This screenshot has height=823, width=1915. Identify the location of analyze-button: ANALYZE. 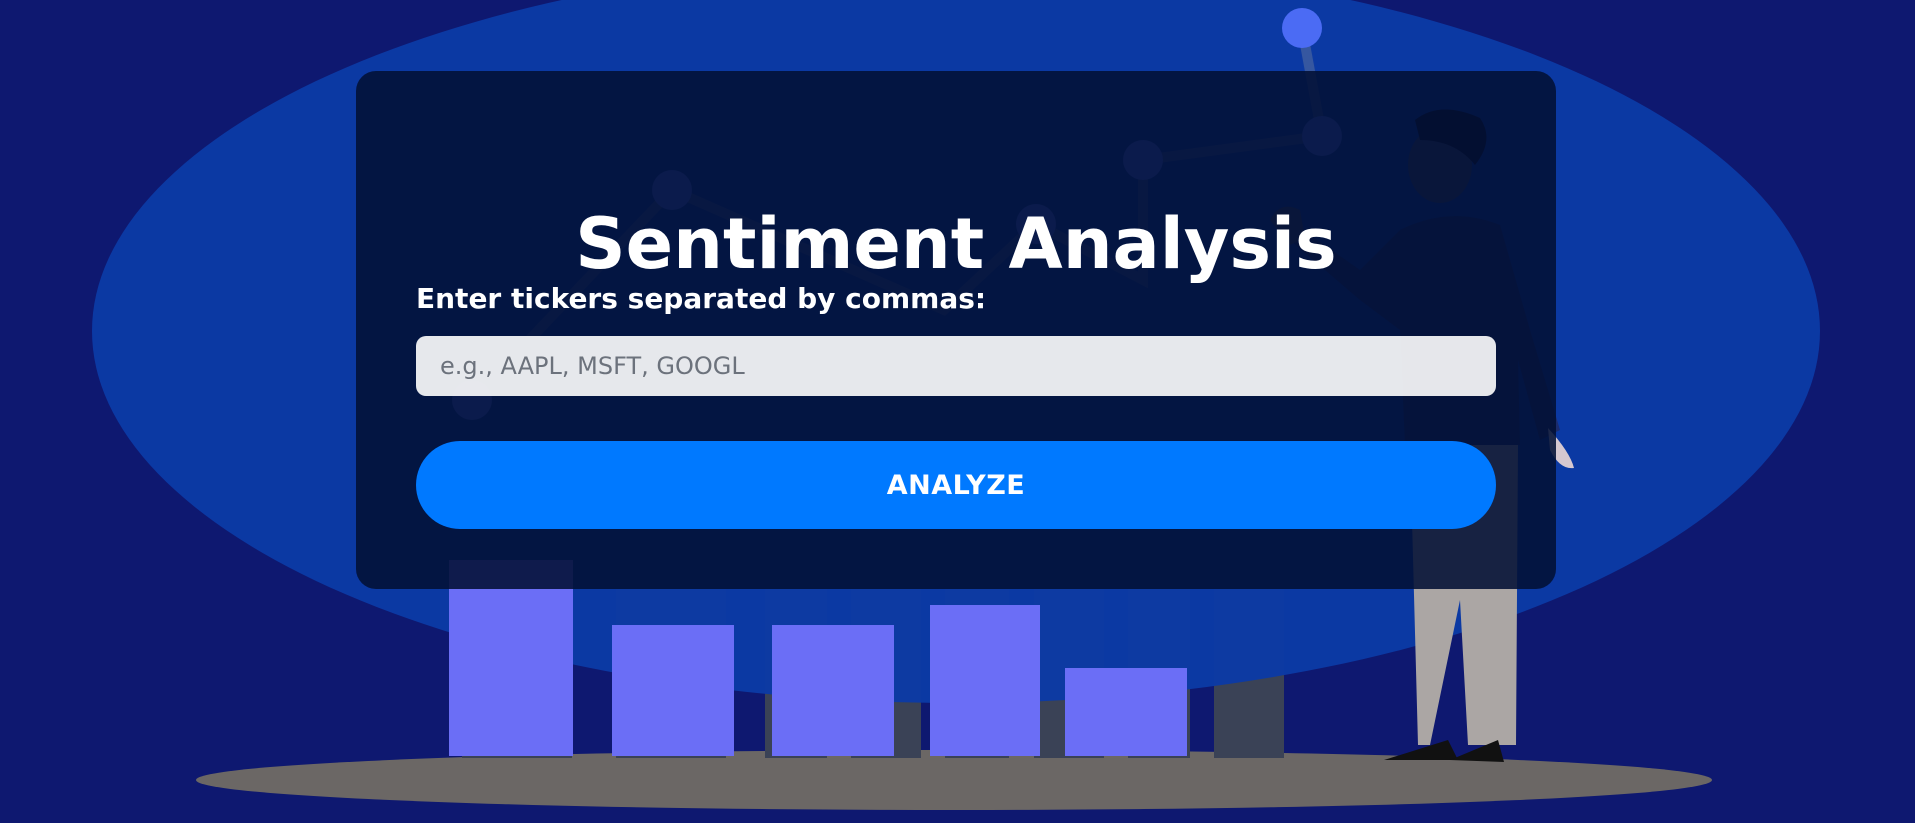
(956, 485).